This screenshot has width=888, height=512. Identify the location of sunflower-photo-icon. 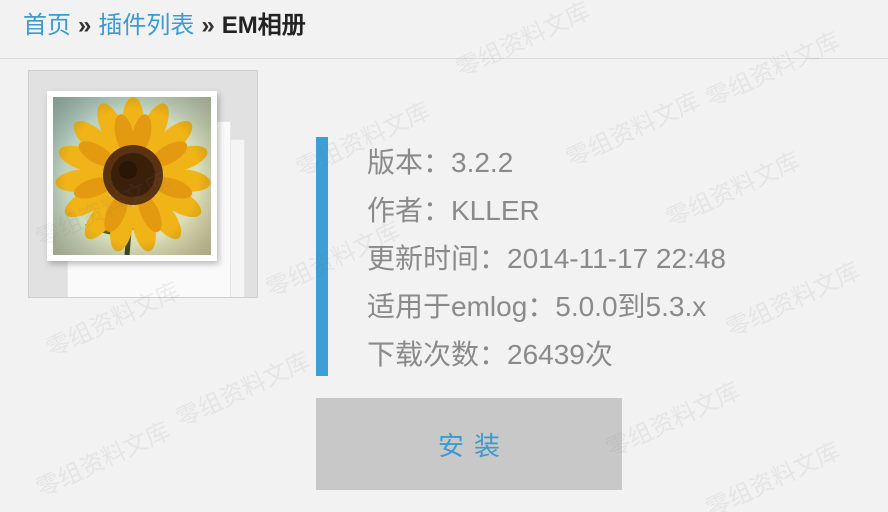
(132, 176).